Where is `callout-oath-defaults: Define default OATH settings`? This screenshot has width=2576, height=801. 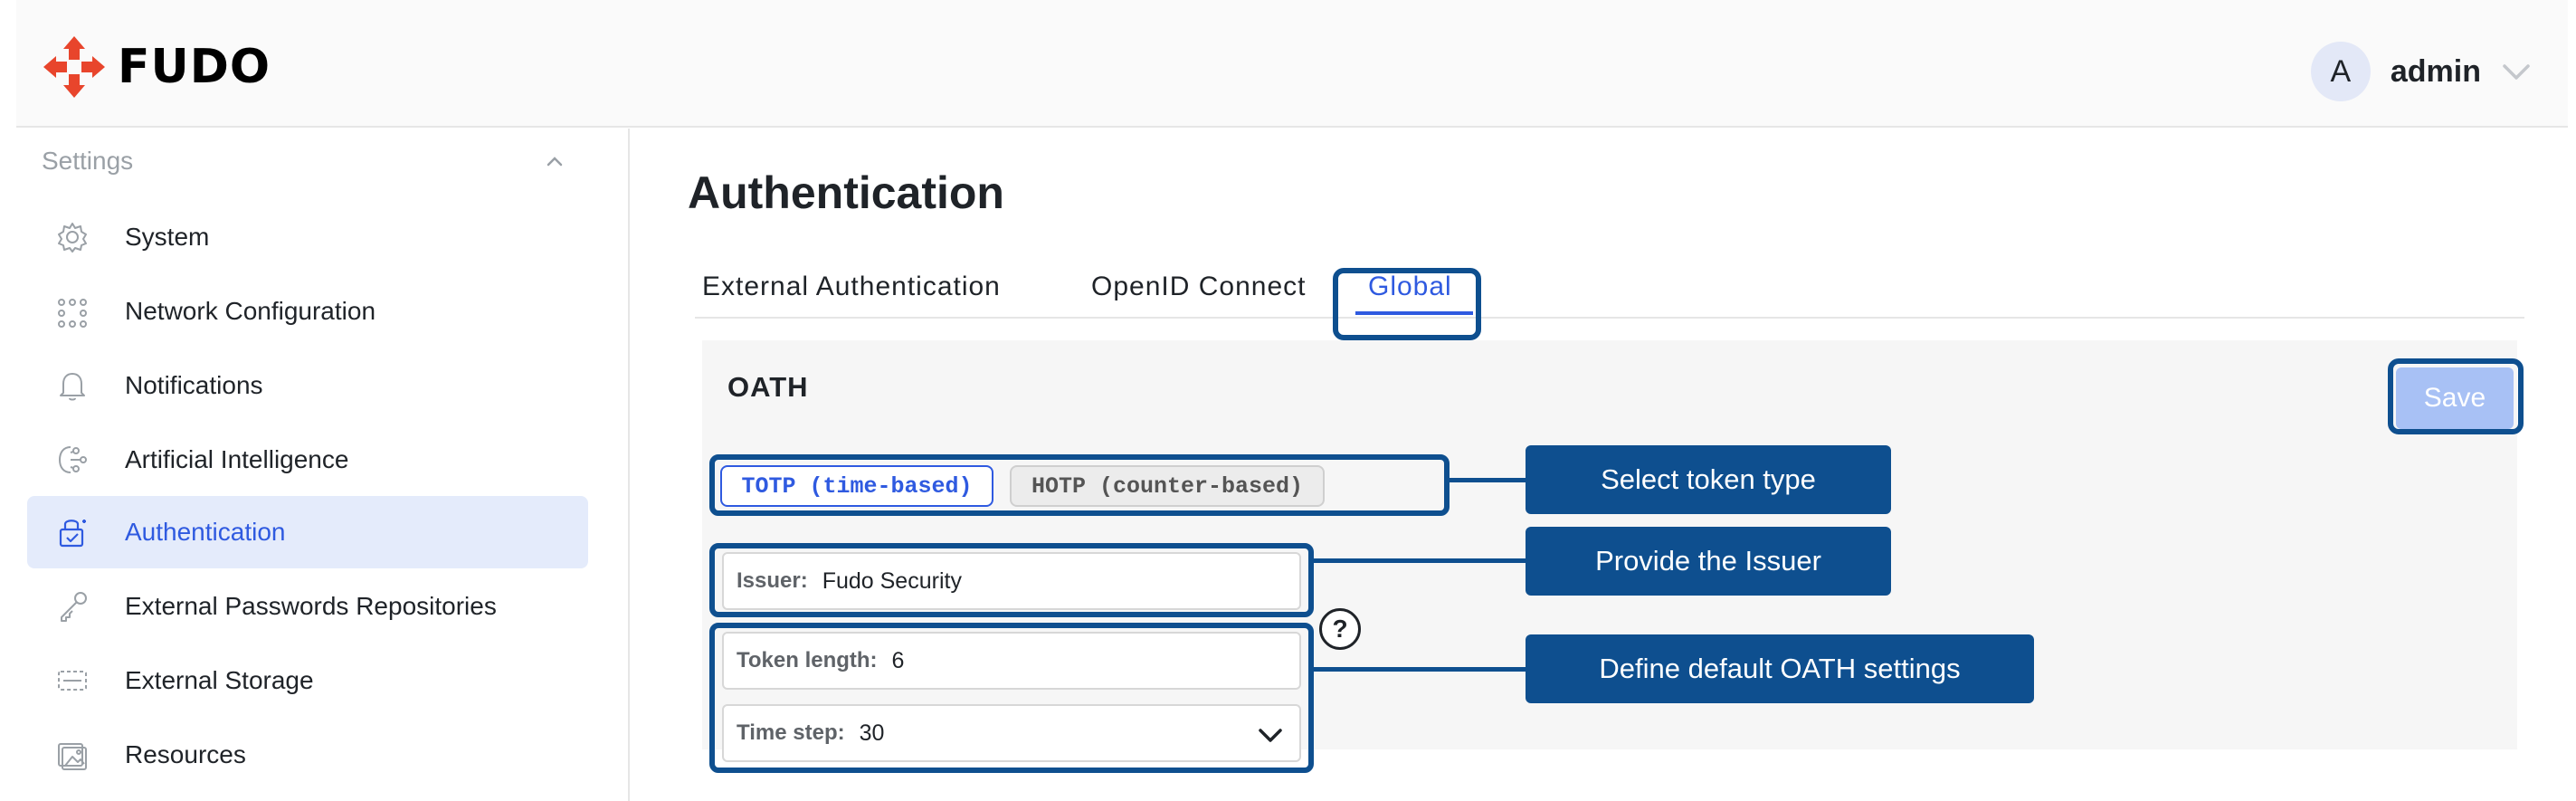 callout-oath-defaults: Define default OATH settings is located at coordinates (1780, 668).